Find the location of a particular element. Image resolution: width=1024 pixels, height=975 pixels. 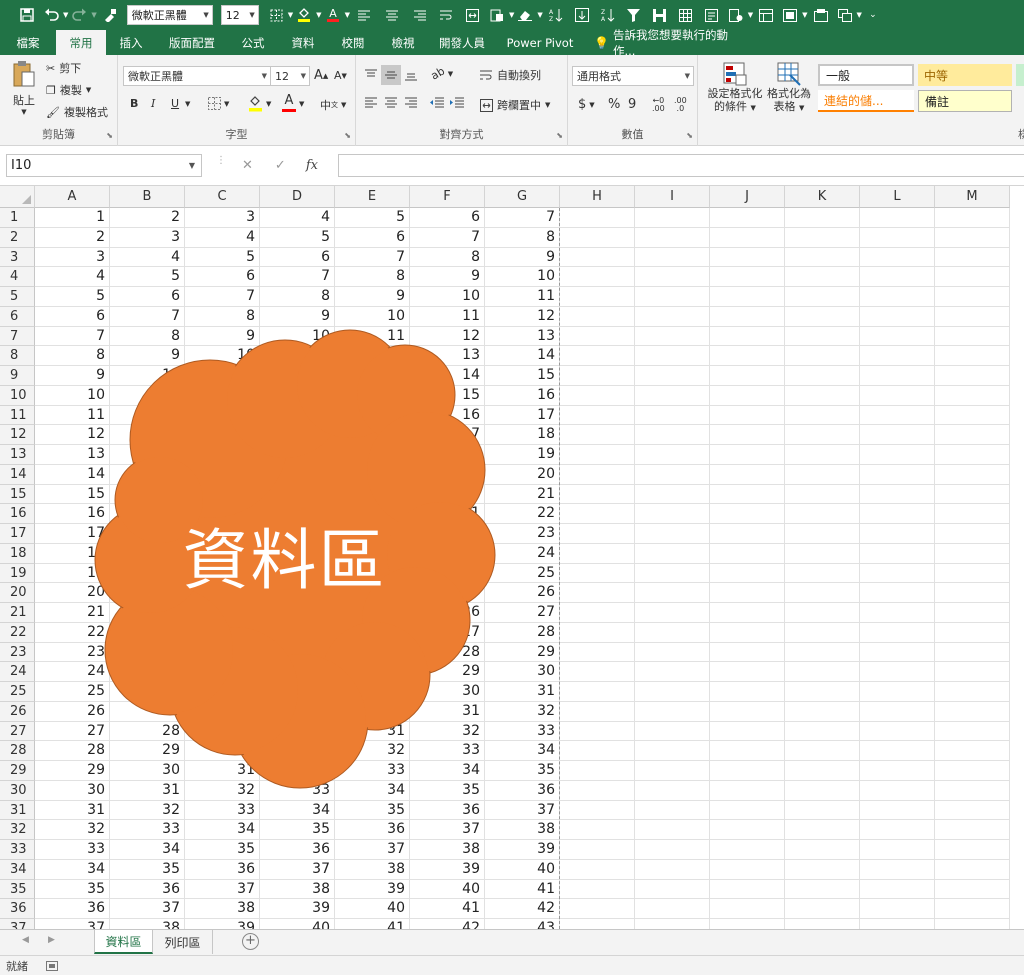

cell-i24 is located at coordinates (672, 672).